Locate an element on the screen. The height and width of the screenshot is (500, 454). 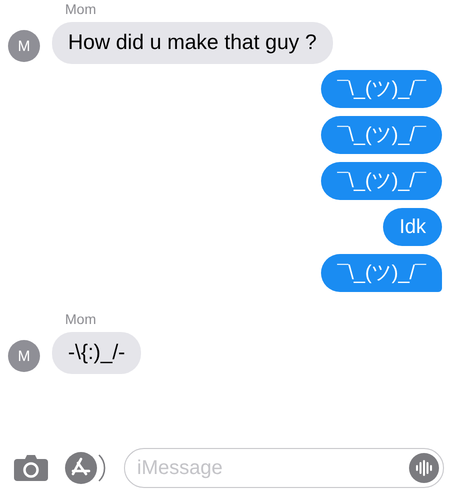
voice-icon is located at coordinates (424, 468).